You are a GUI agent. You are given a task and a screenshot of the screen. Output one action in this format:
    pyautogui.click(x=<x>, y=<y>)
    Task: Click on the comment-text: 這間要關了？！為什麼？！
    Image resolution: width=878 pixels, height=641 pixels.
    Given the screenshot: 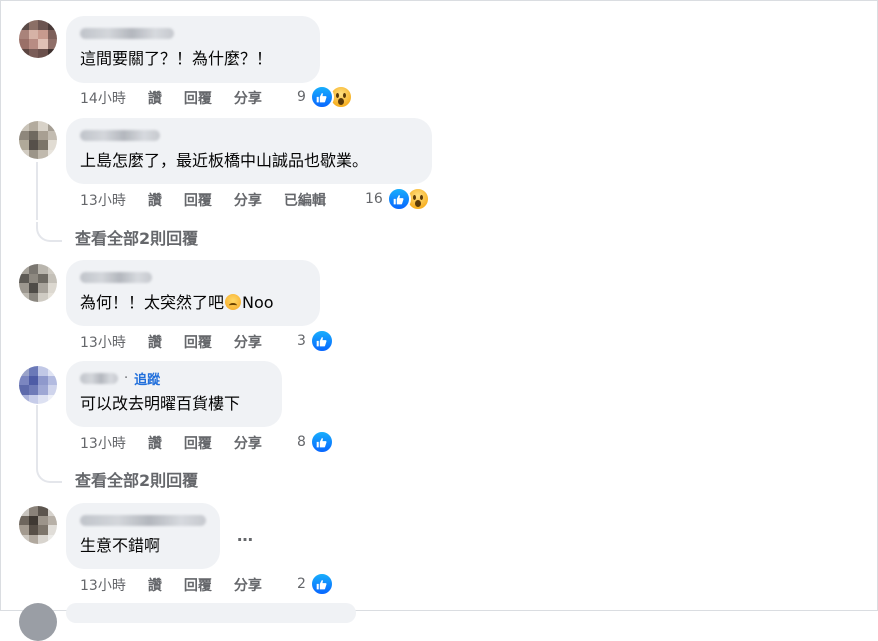 What is the action you would take?
    pyautogui.click(x=176, y=58)
    